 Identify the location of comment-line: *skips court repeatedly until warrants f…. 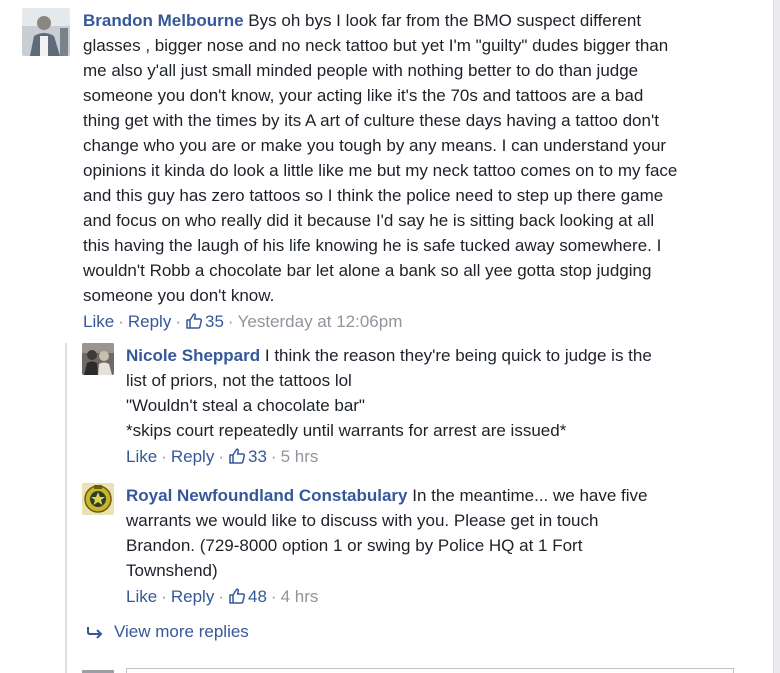
(346, 430).